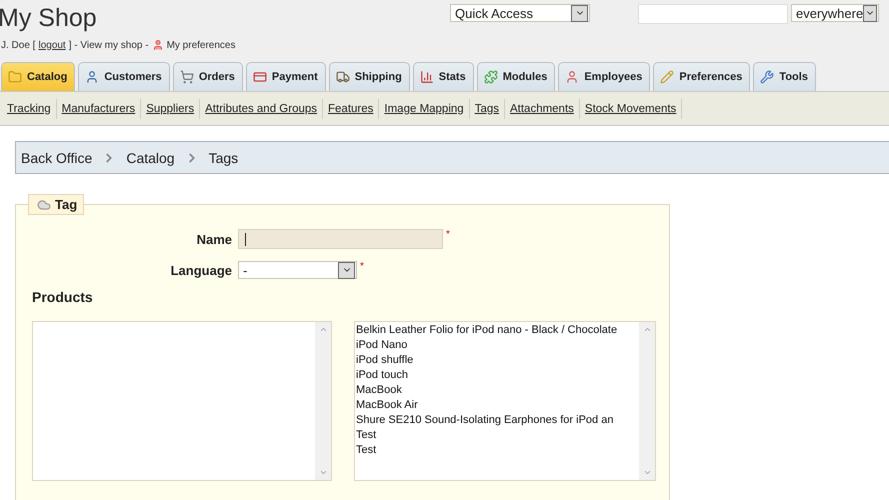 The width and height of the screenshot is (889, 500). I want to click on nav-tab: Shipping, so click(369, 76).